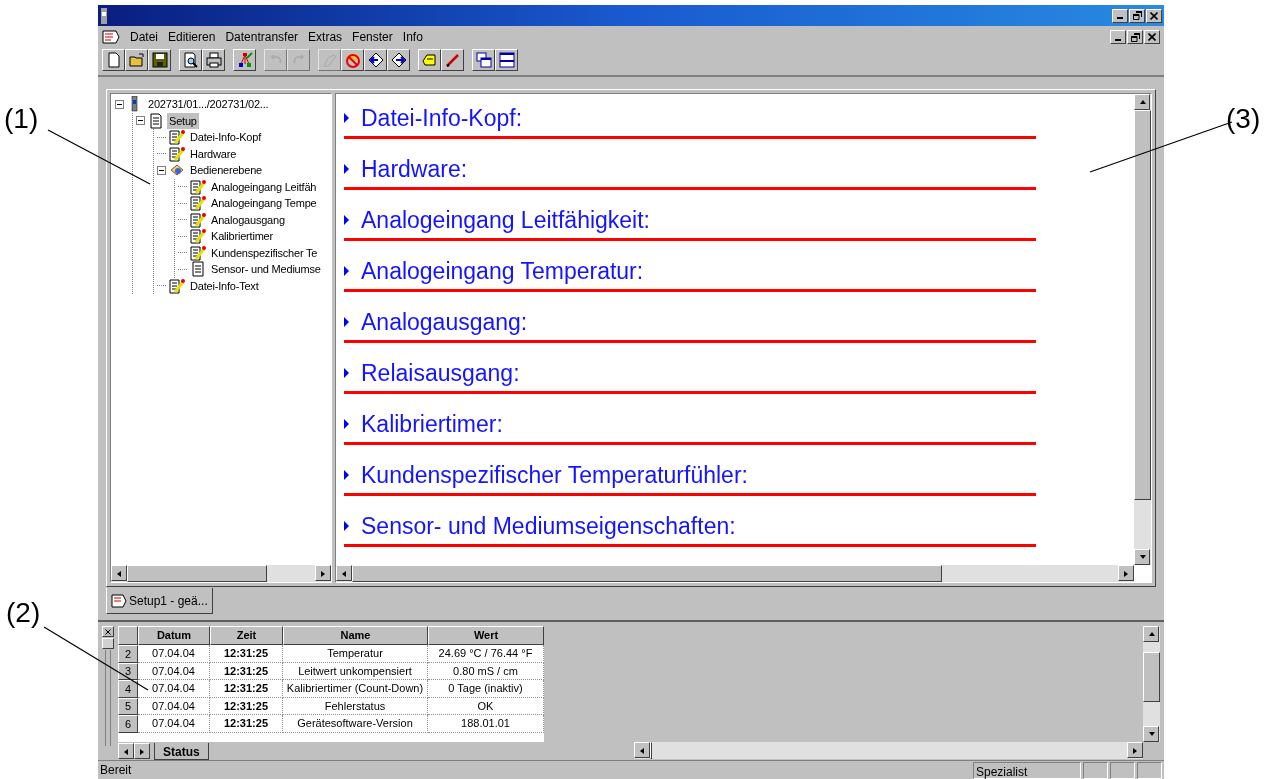  What do you see at coordinates (372, 37) in the screenshot?
I see `menu-item: Fenster` at bounding box center [372, 37].